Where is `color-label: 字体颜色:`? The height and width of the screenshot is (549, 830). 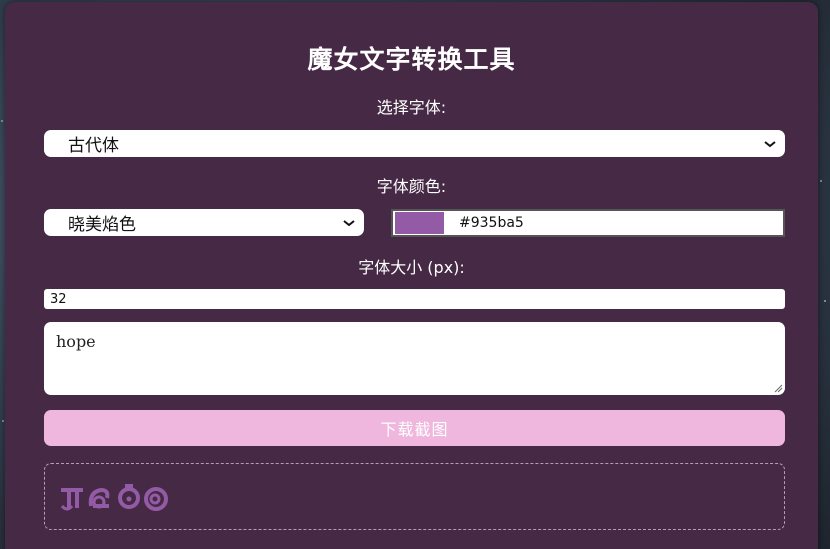
color-label: 字体颜色: is located at coordinates (411, 186).